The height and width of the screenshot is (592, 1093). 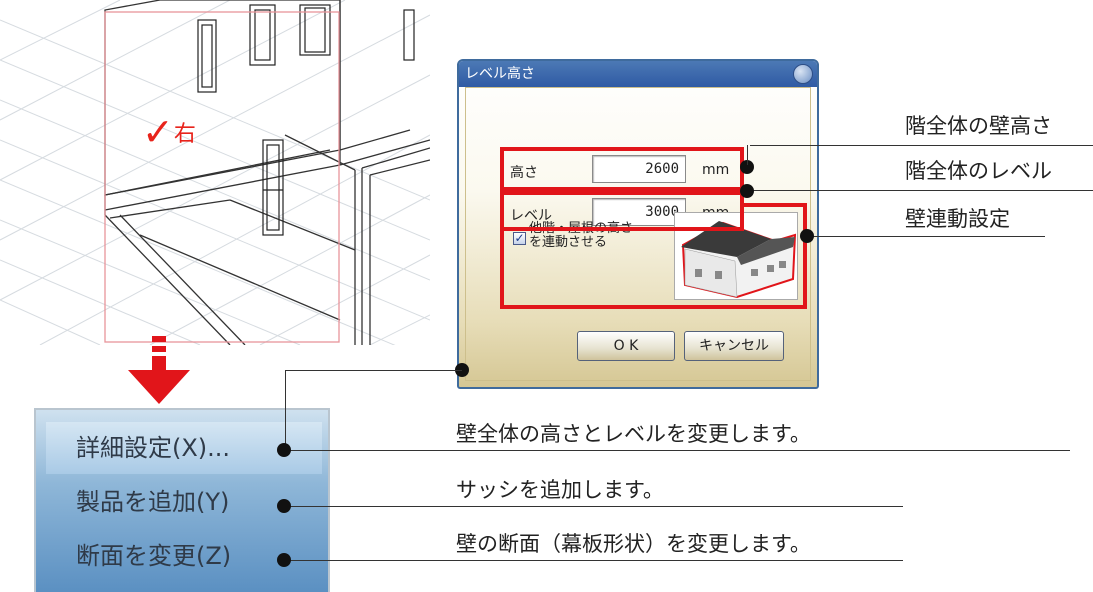 I want to click on dialog-title: レベル高さ, so click(x=500, y=74).